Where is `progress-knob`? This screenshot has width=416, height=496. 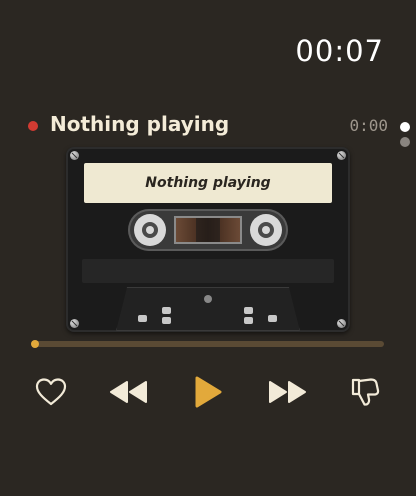
progress-knob is located at coordinates (35, 344).